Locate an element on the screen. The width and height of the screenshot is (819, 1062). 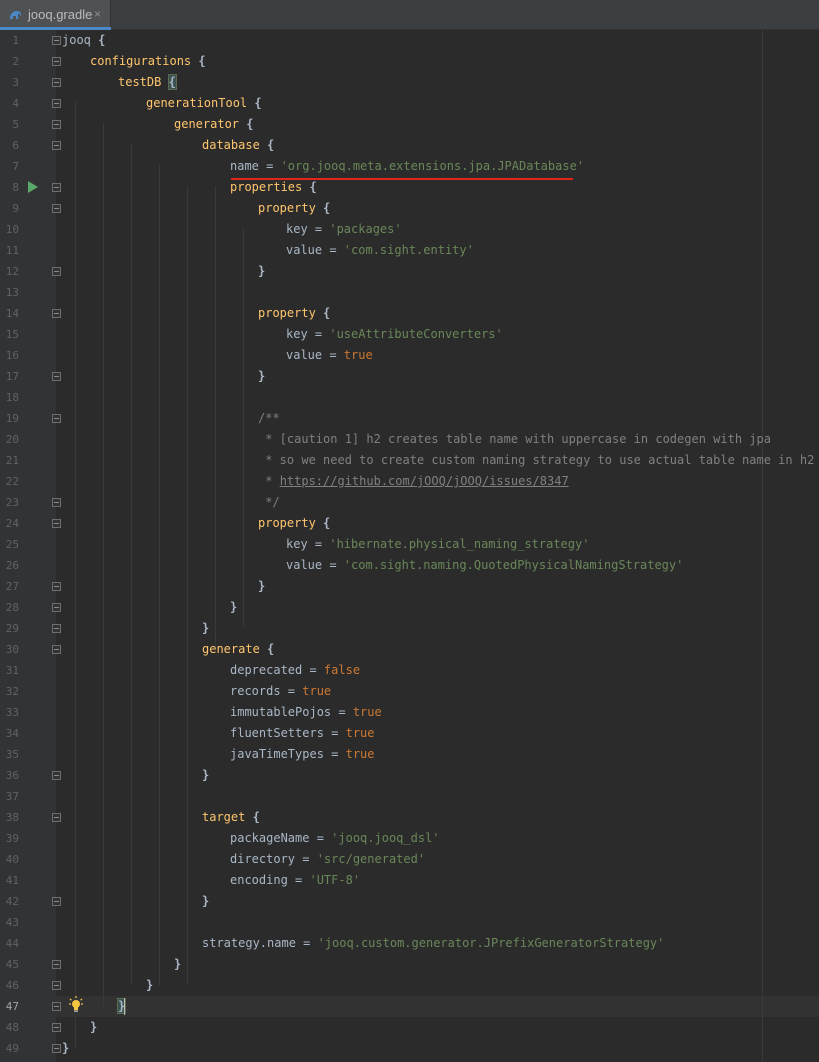
code-line: database { is located at coordinates (238, 145).